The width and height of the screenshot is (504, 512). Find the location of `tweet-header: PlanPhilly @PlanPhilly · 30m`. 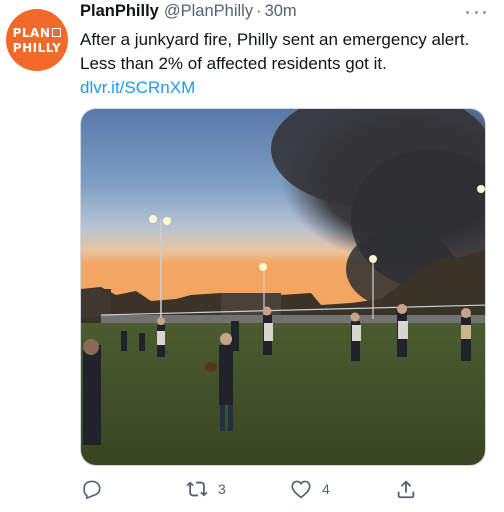

tweet-header: PlanPhilly @PlanPhilly · 30m is located at coordinates (188, 14).